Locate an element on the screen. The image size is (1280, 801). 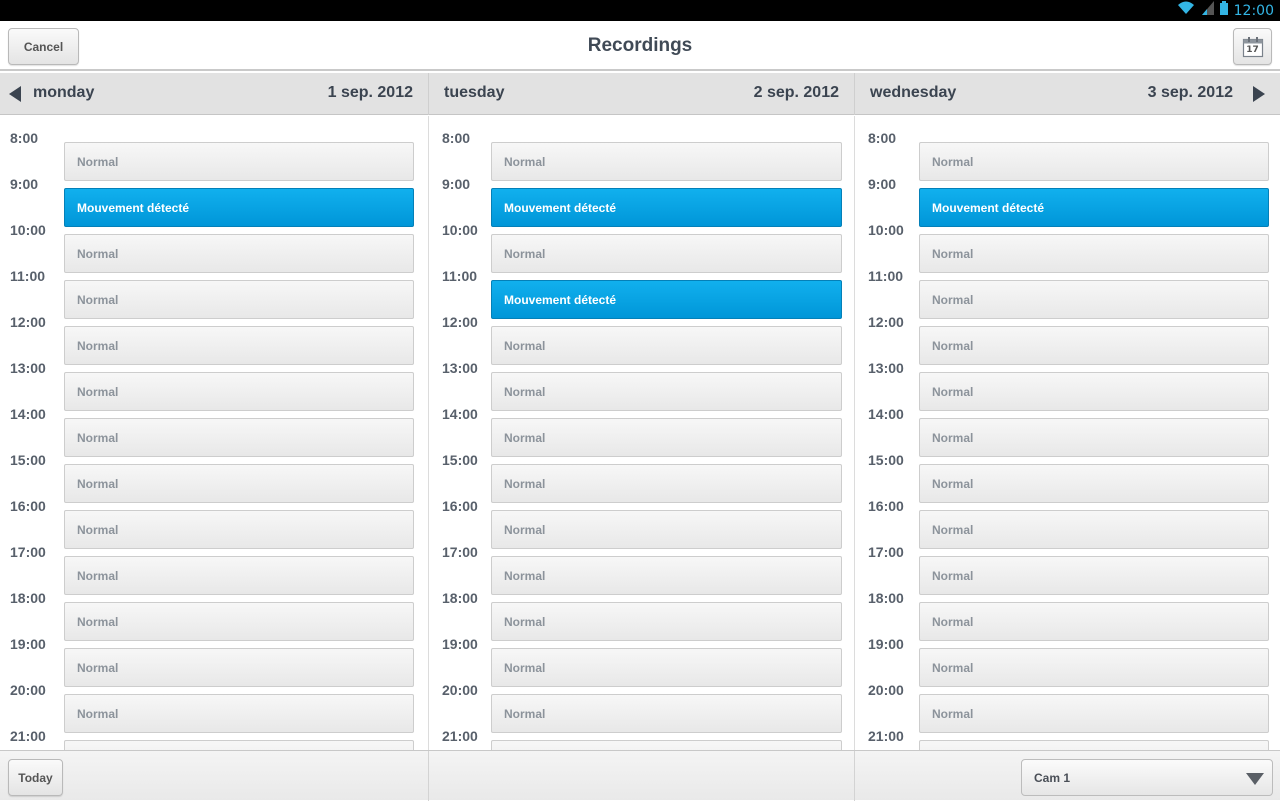
day-date: 3 sep. 2012 is located at coordinates (1190, 92).